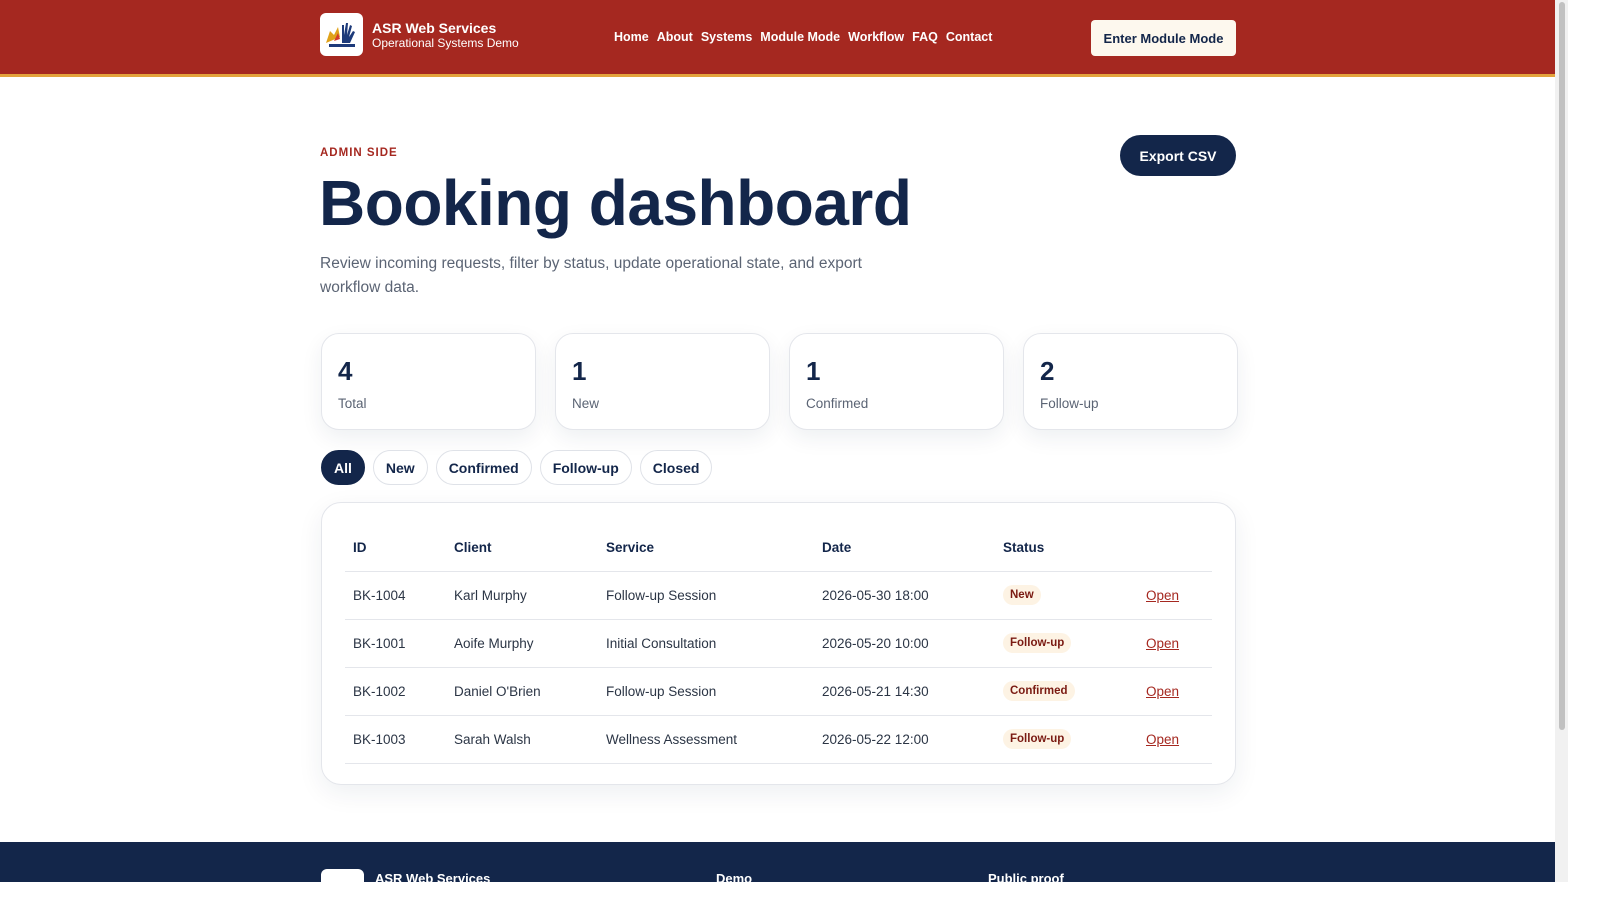  I want to click on nav-link-workflow: Workflow, so click(876, 37).